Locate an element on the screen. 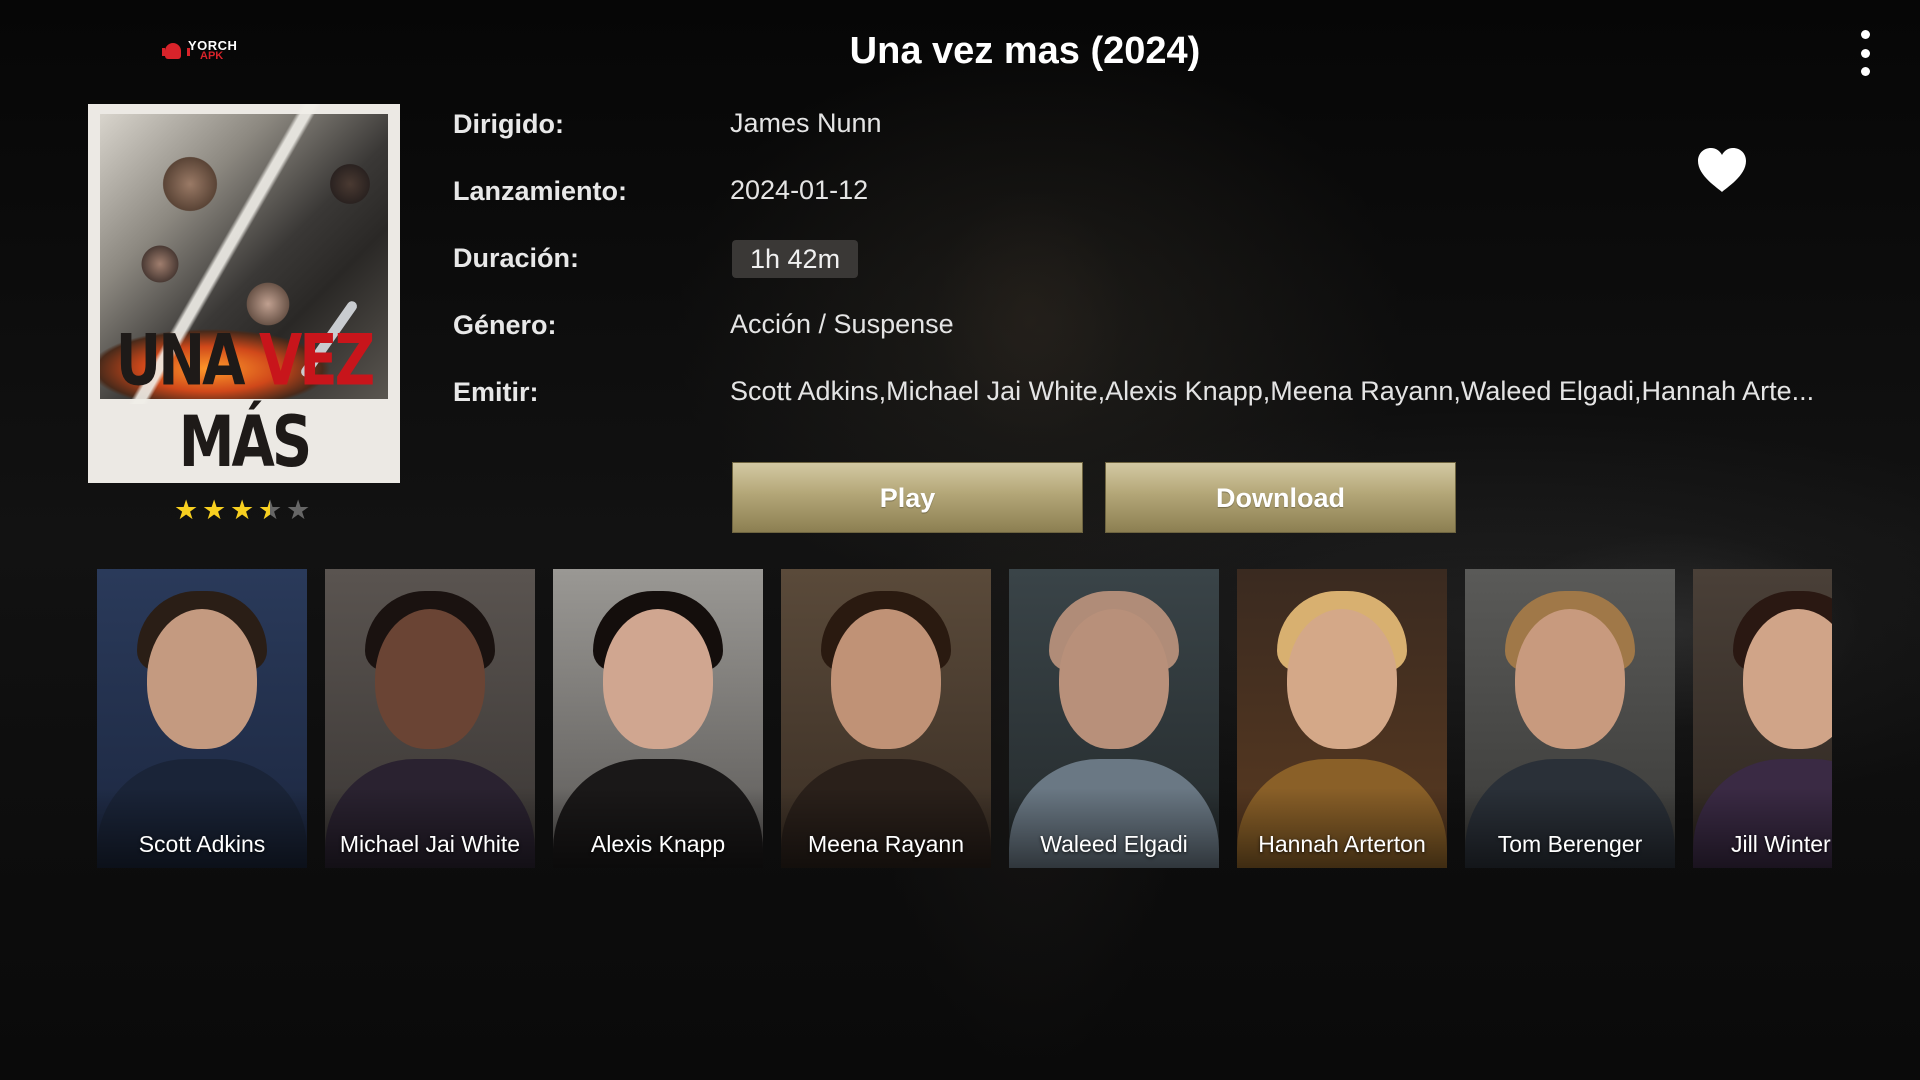  cast-card: Meena Rayann is located at coordinates (886, 718).